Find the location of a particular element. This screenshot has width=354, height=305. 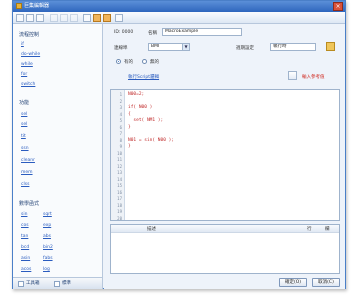

radio-off-label: 無的 is located at coordinates (154, 62).